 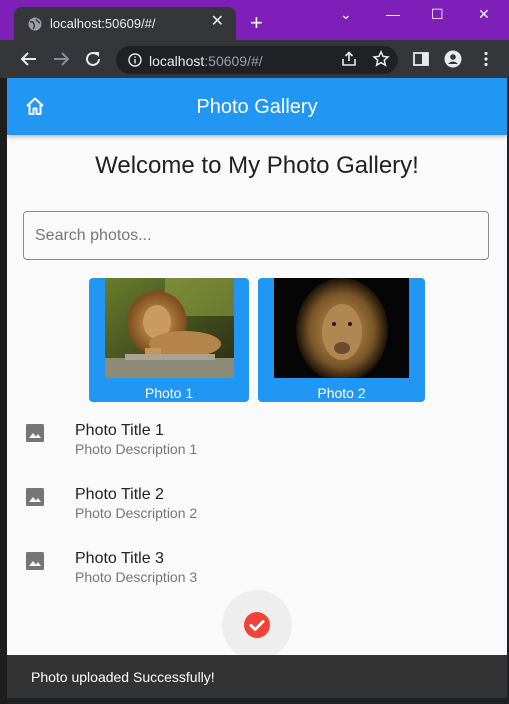 What do you see at coordinates (341, 393) in the screenshot?
I see `photo-caption-2: Photo 2` at bounding box center [341, 393].